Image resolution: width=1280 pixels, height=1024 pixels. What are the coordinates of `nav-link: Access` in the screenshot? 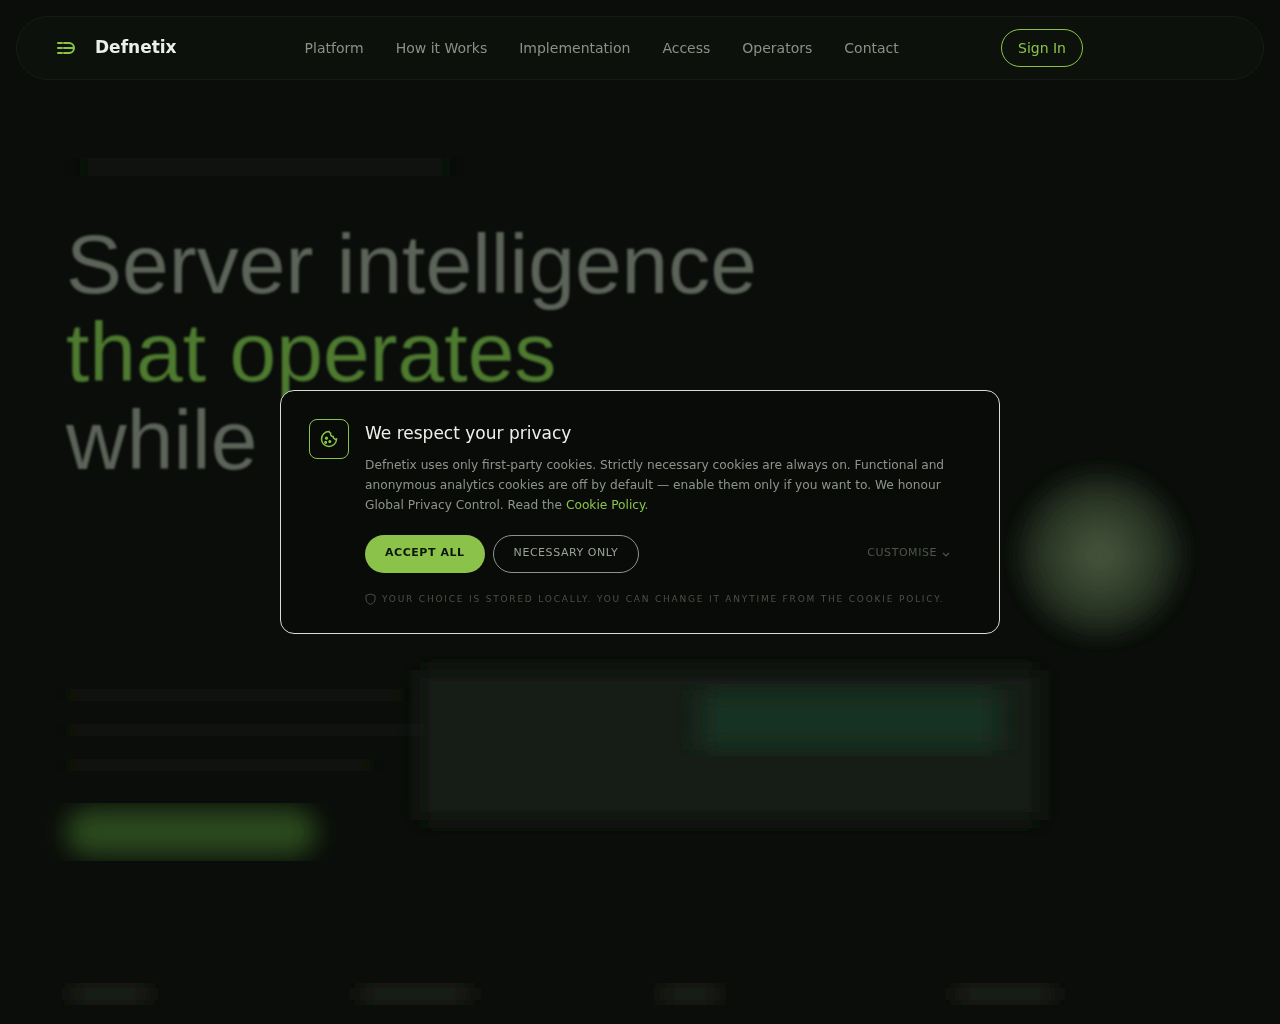 It's located at (686, 48).